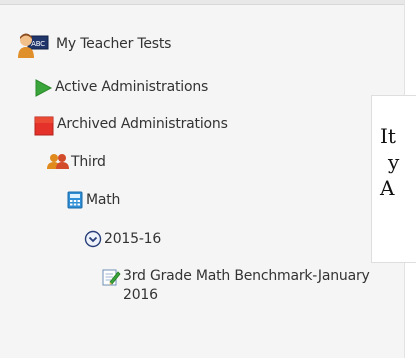 The height and width of the screenshot is (358, 416). I want to click on overlay-line-2: y, so click(394, 162).